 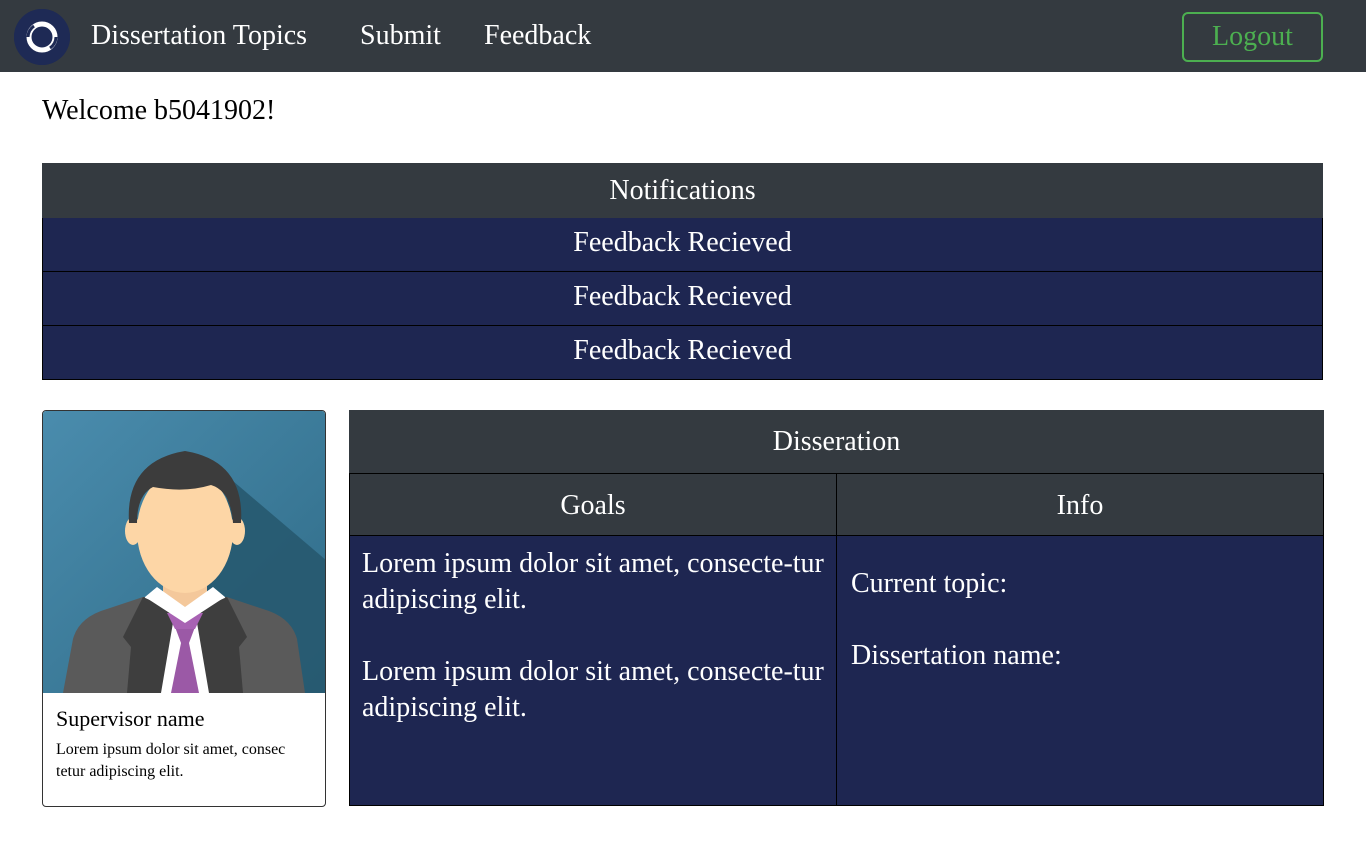 I want to click on ring-logo-icon, so click(x=42, y=37).